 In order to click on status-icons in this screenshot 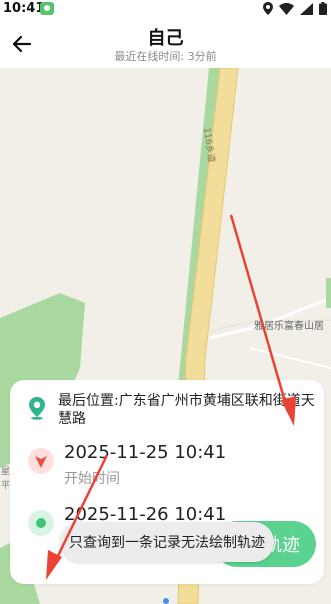, I will do `click(295, 8)`.